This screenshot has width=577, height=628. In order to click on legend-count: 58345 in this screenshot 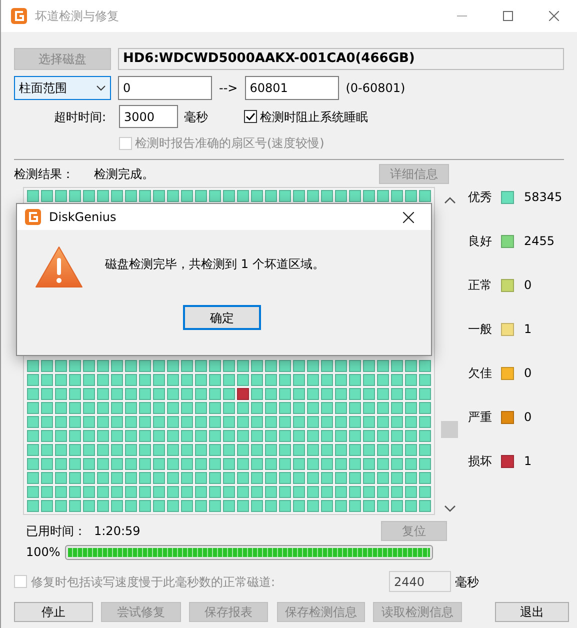, I will do `click(543, 197)`.